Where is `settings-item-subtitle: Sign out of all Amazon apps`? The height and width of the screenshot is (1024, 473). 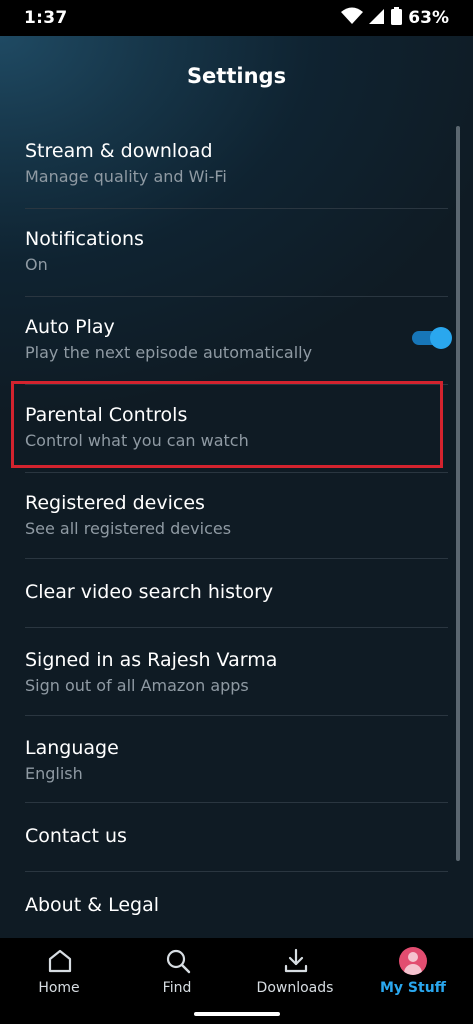 settings-item-subtitle: Sign out of all Amazon apps is located at coordinates (137, 685).